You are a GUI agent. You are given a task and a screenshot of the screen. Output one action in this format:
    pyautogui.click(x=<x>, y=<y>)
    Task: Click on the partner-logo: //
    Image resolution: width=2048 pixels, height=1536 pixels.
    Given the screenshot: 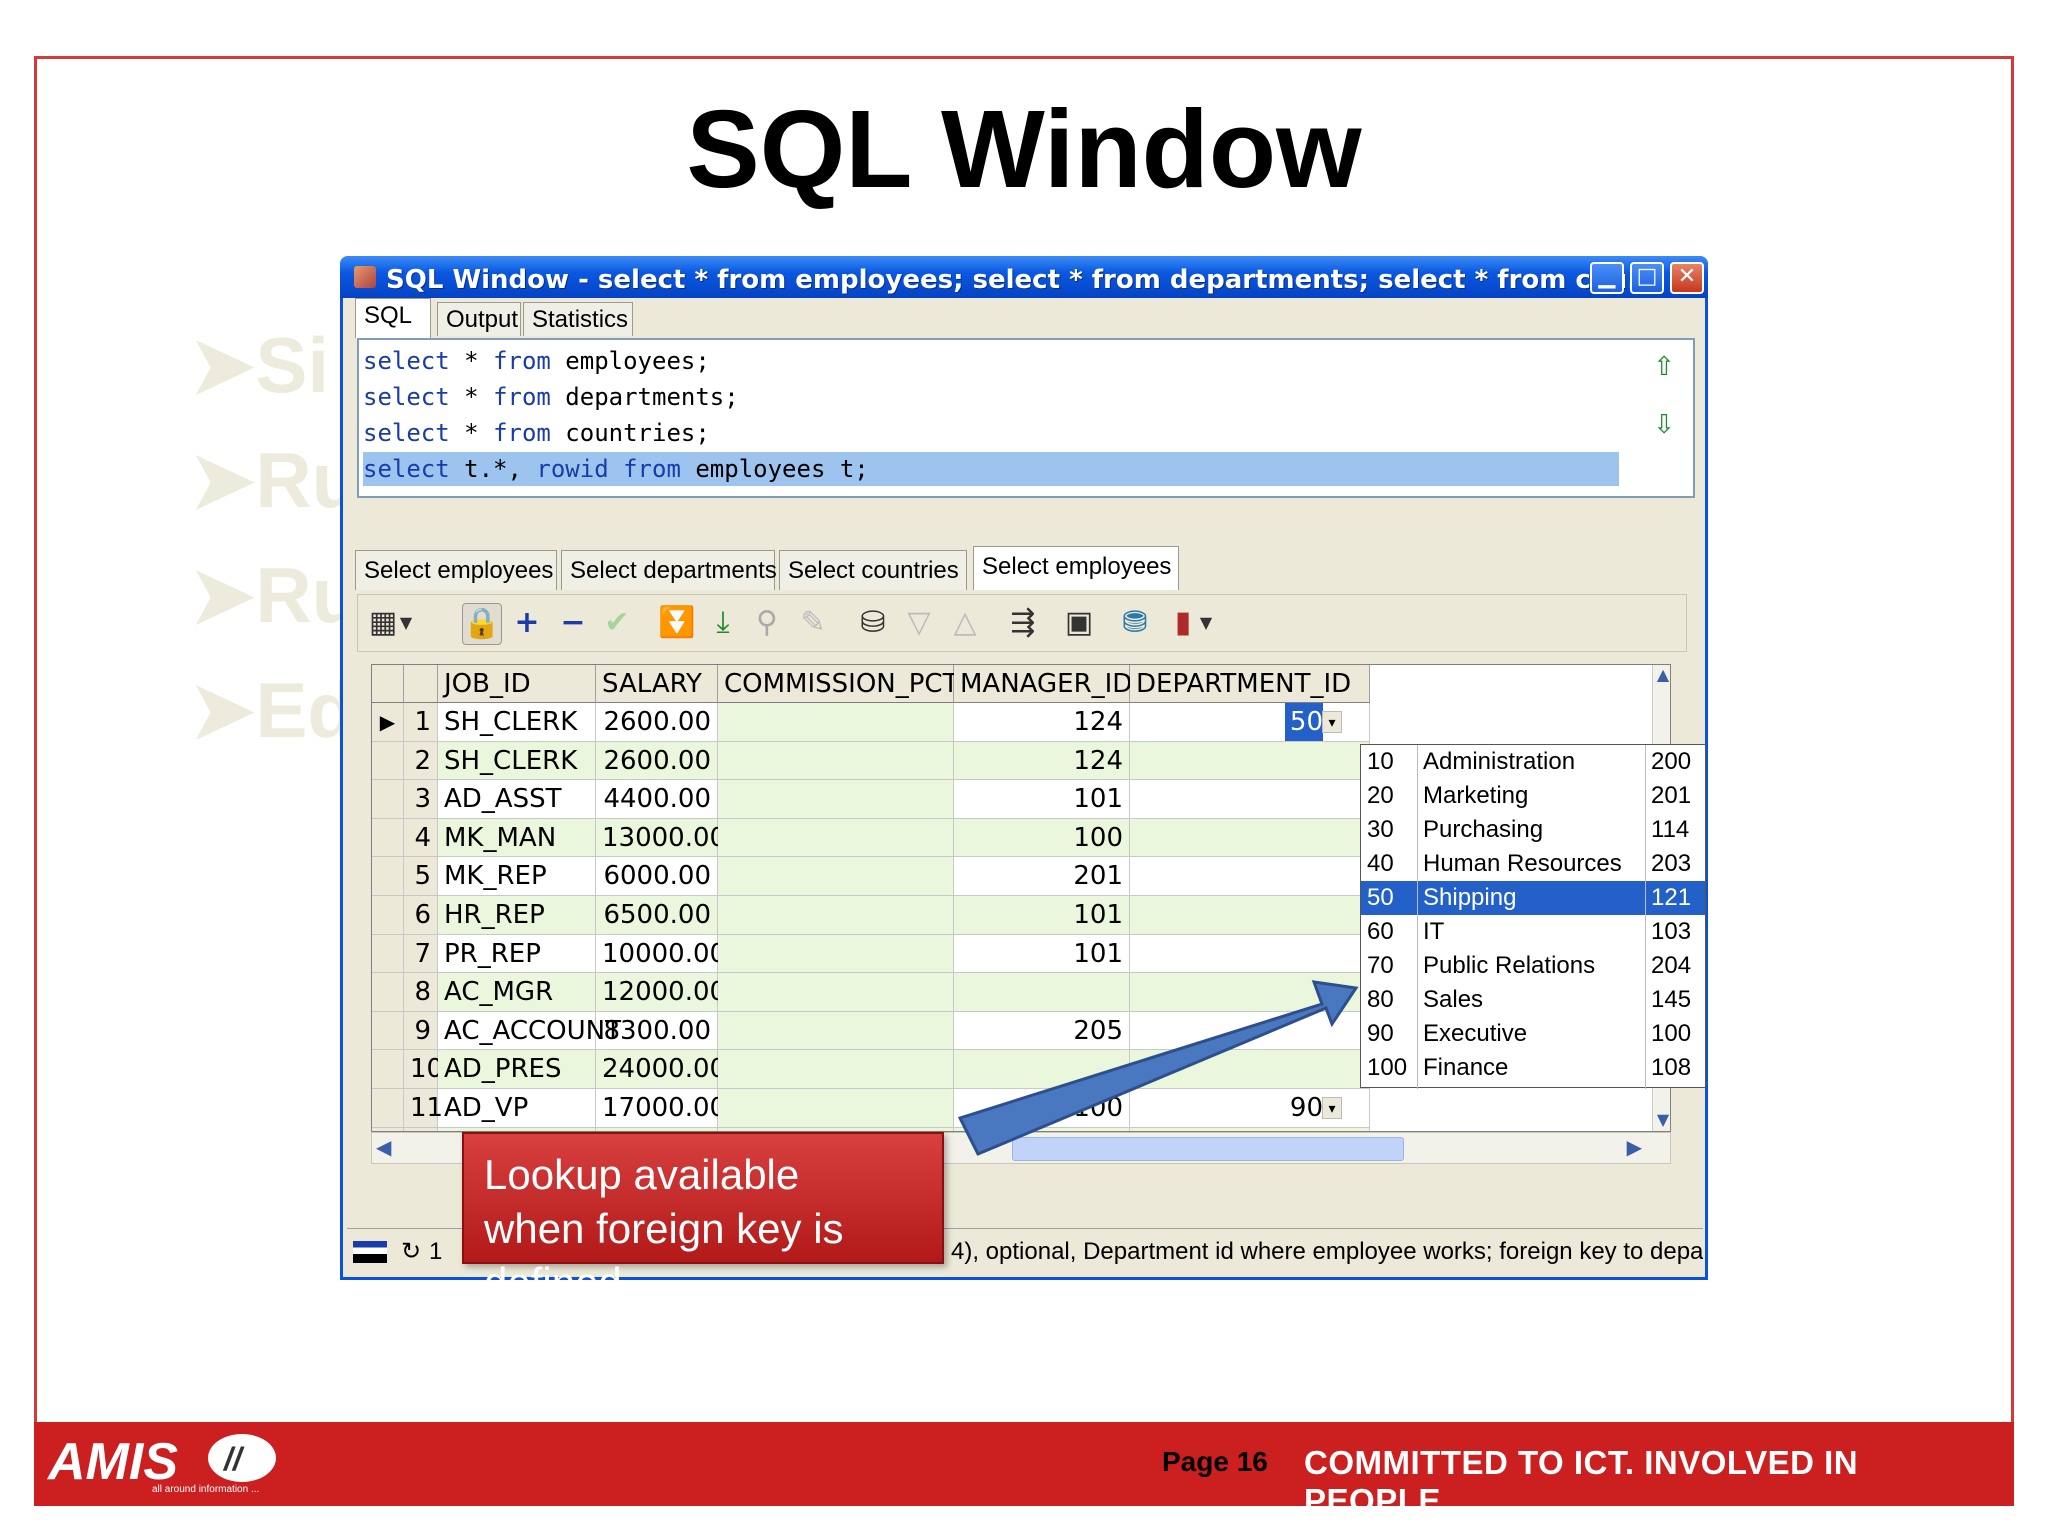 What is the action you would take?
    pyautogui.click(x=242, y=1458)
    